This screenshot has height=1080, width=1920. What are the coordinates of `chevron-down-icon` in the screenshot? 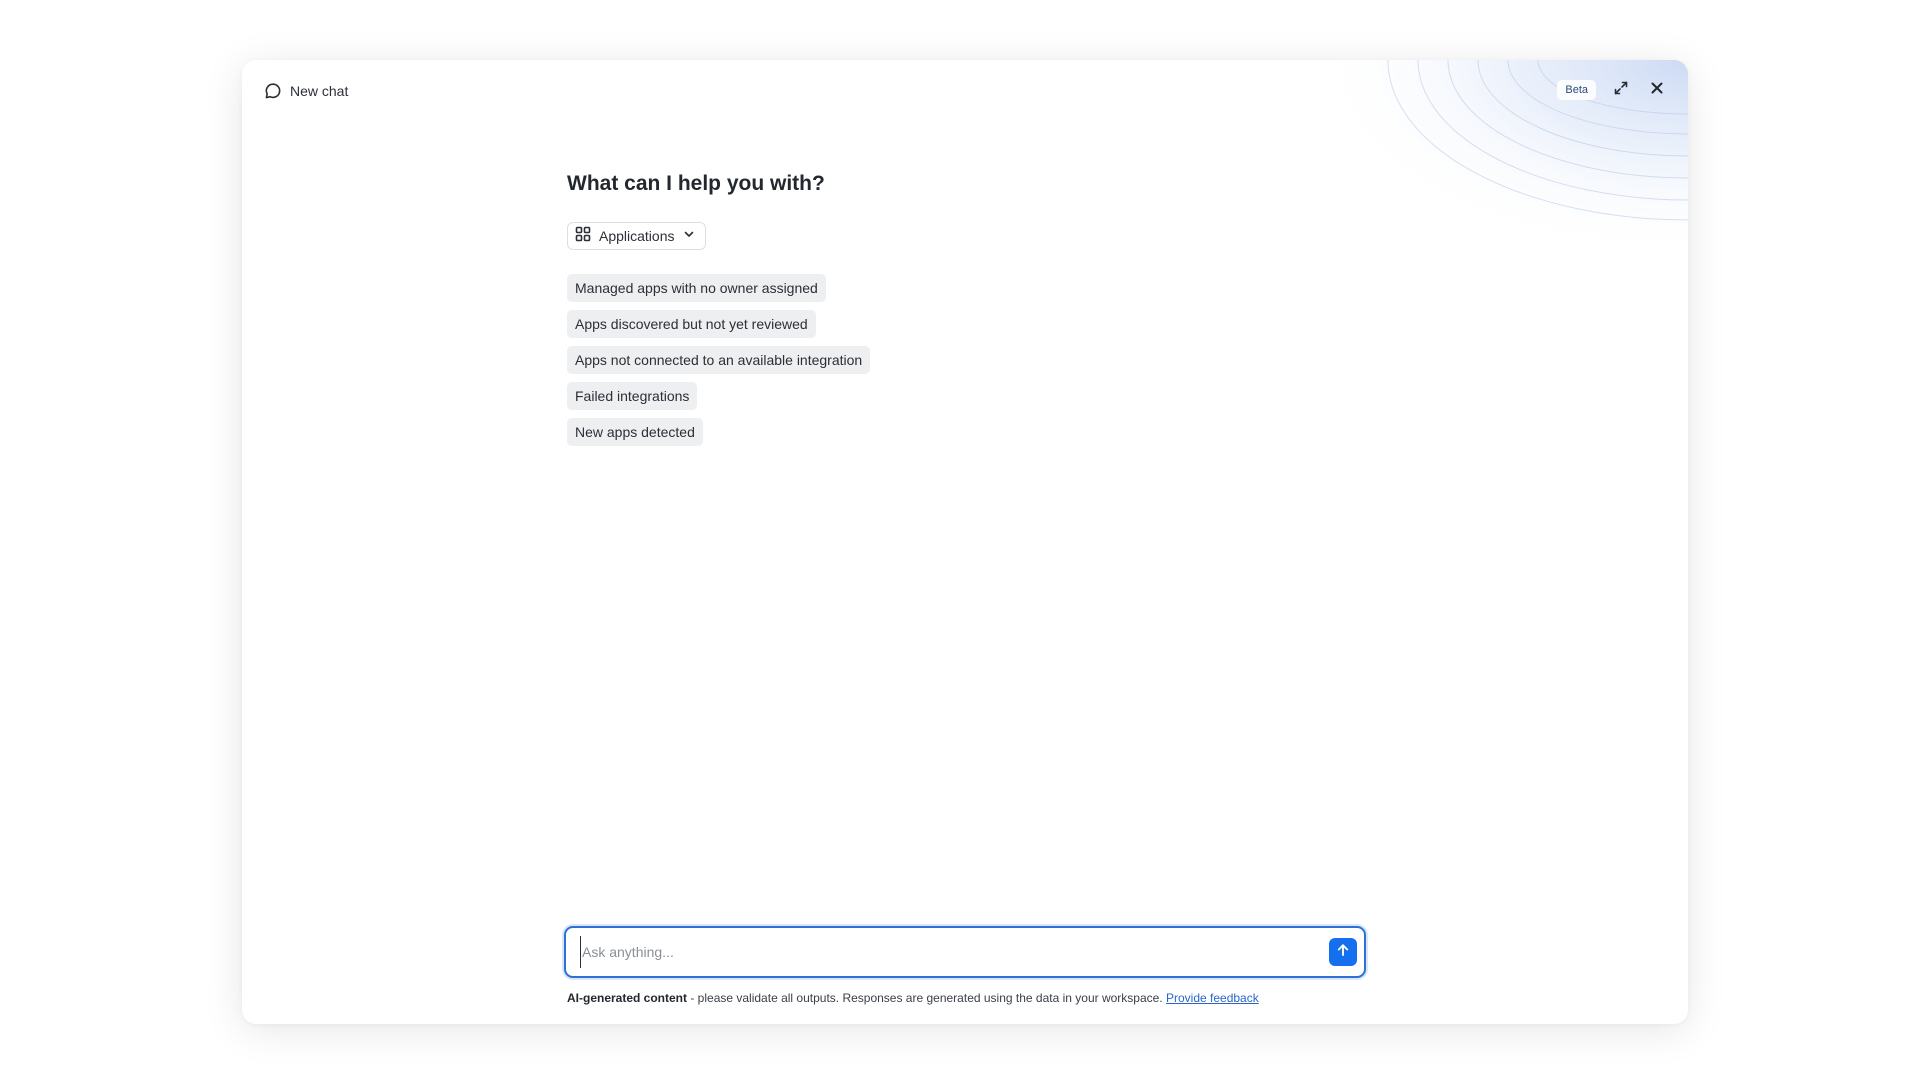 It's located at (689, 236).